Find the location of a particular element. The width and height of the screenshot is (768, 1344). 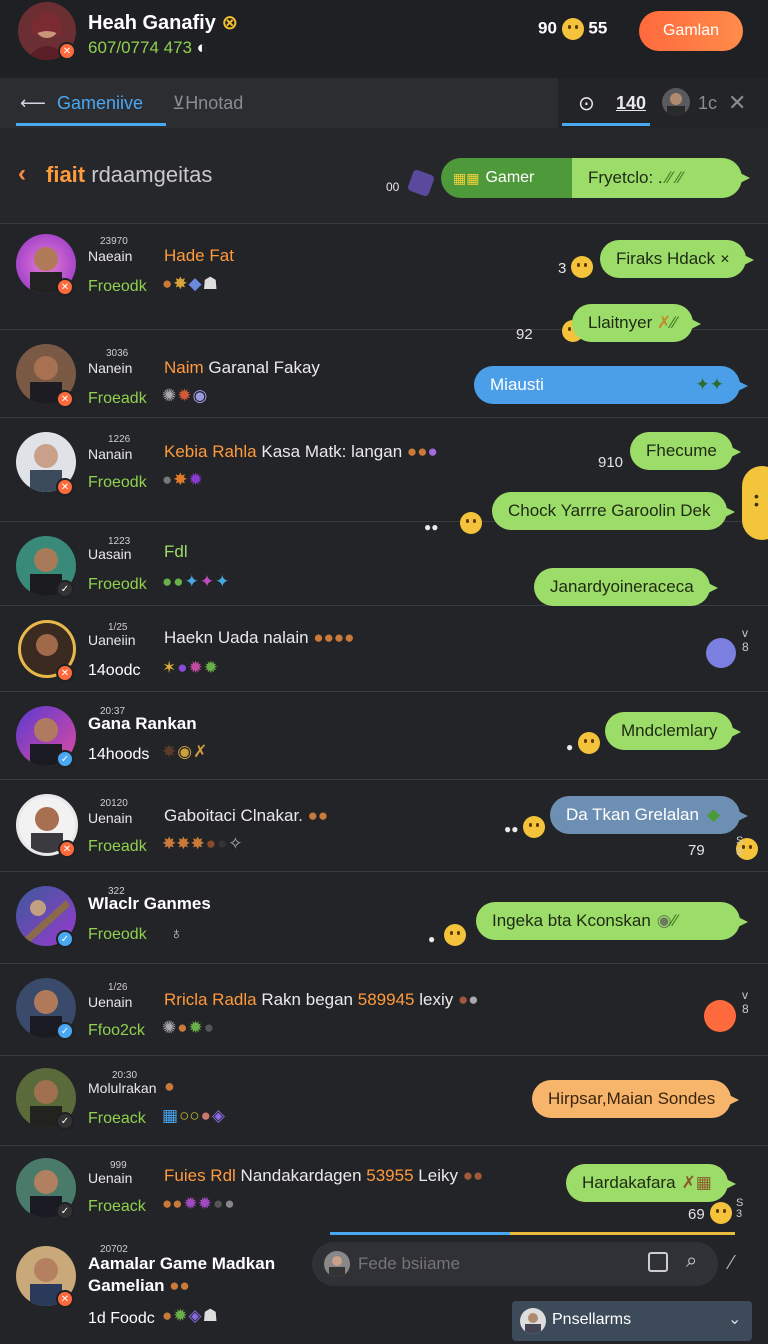

item-icons: ✶ ● ✹ ✹ is located at coordinates (190, 667).